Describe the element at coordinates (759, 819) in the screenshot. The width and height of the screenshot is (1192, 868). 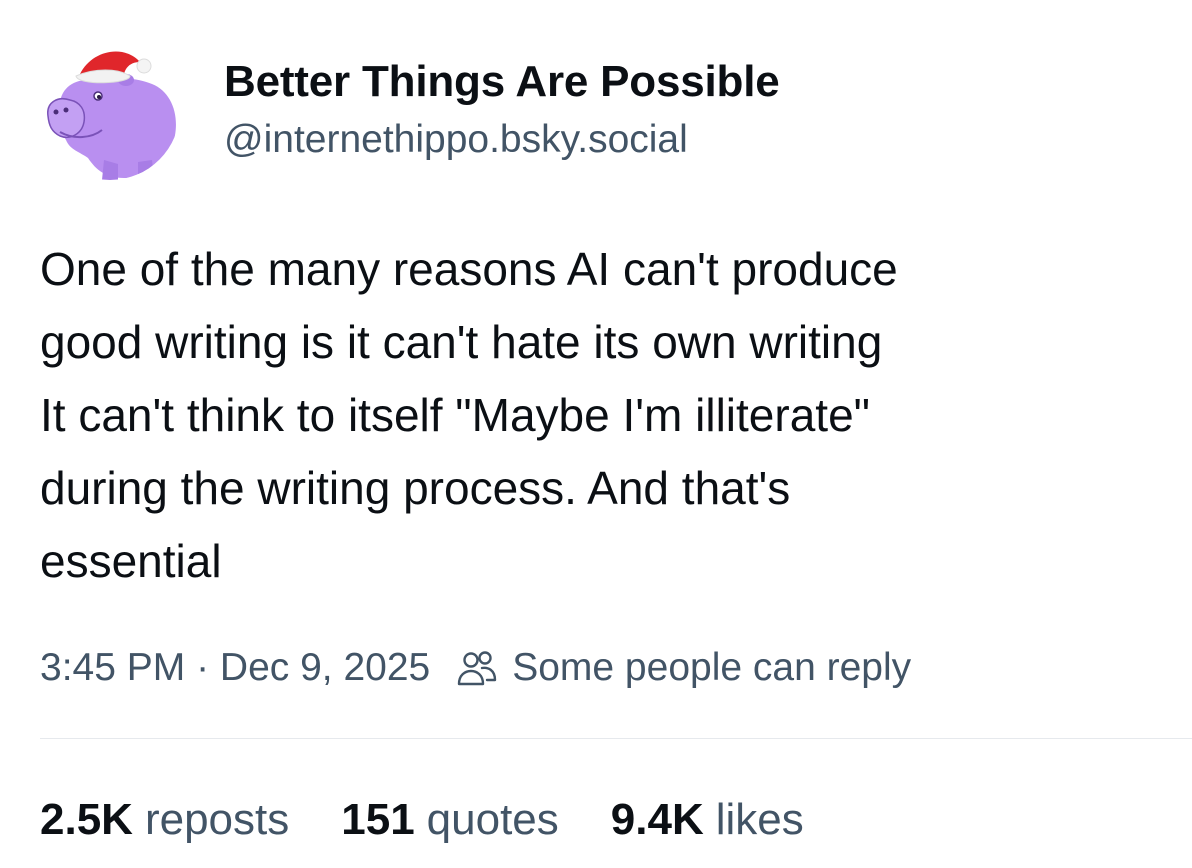
I see `likes-label: likes` at that location.